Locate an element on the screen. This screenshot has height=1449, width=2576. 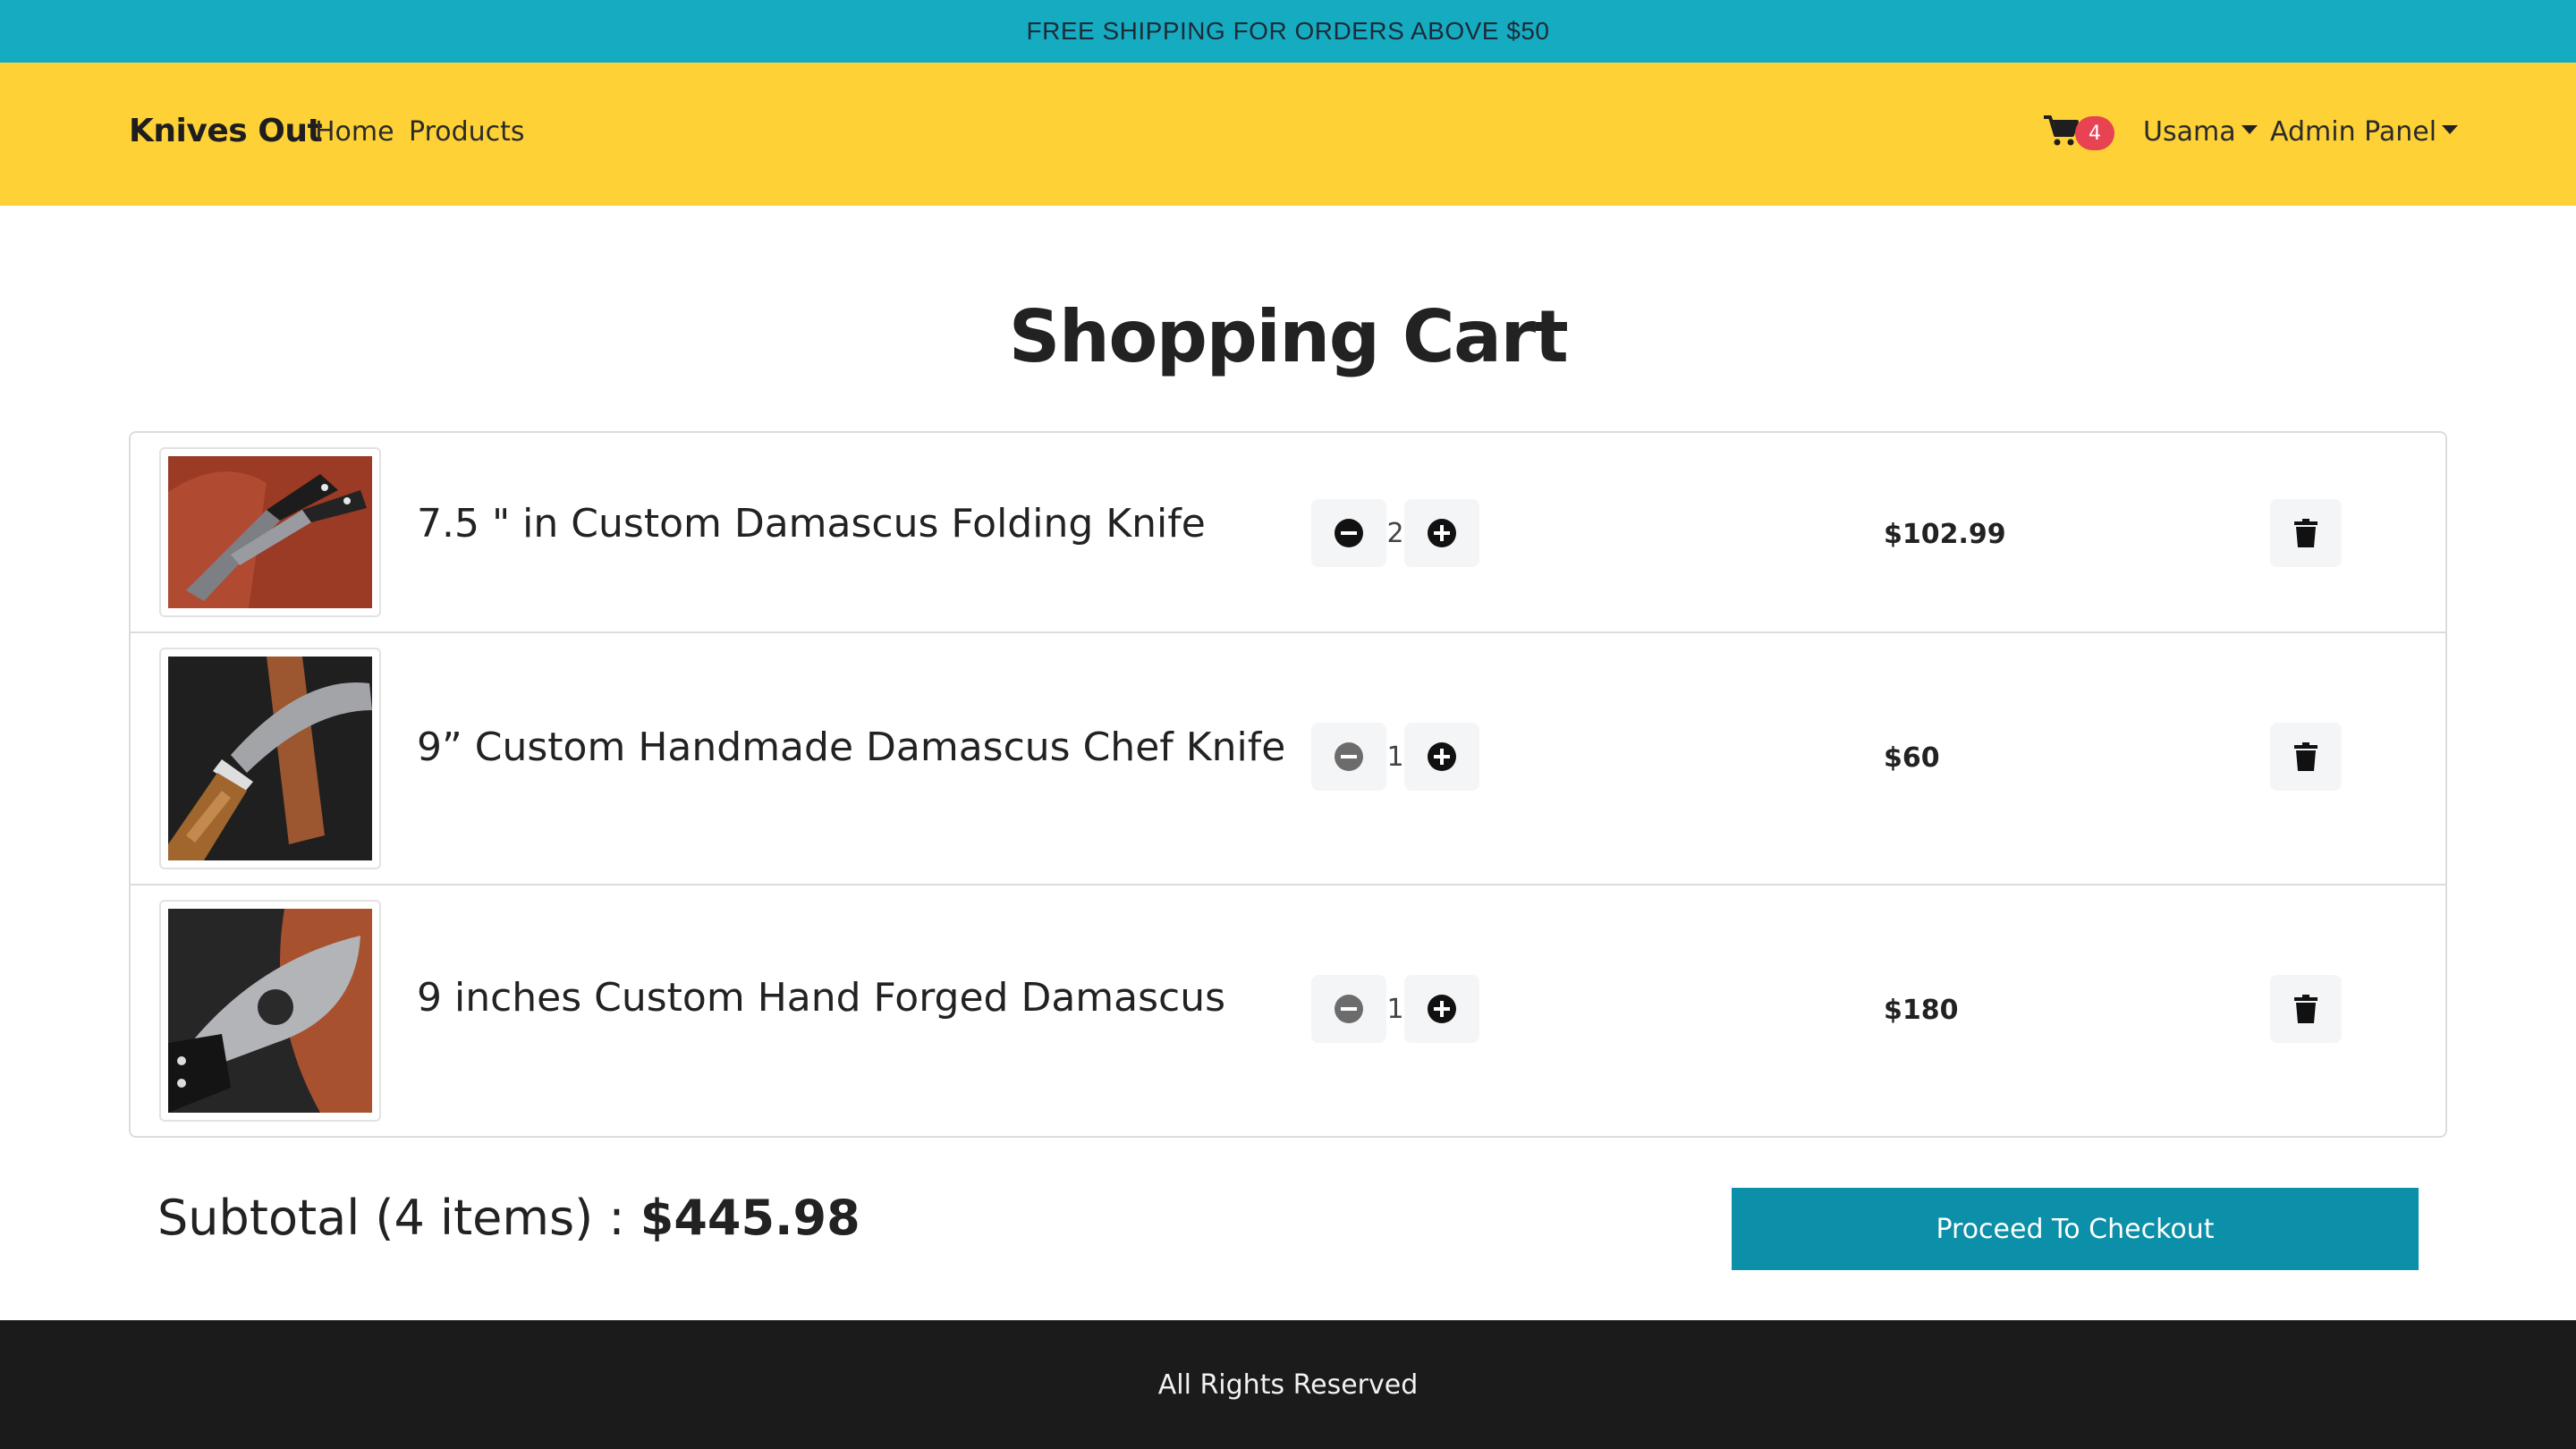
shipping-banner: FREE SHIPPING FOR ORDERS ABOVE $50 is located at coordinates (1288, 31).